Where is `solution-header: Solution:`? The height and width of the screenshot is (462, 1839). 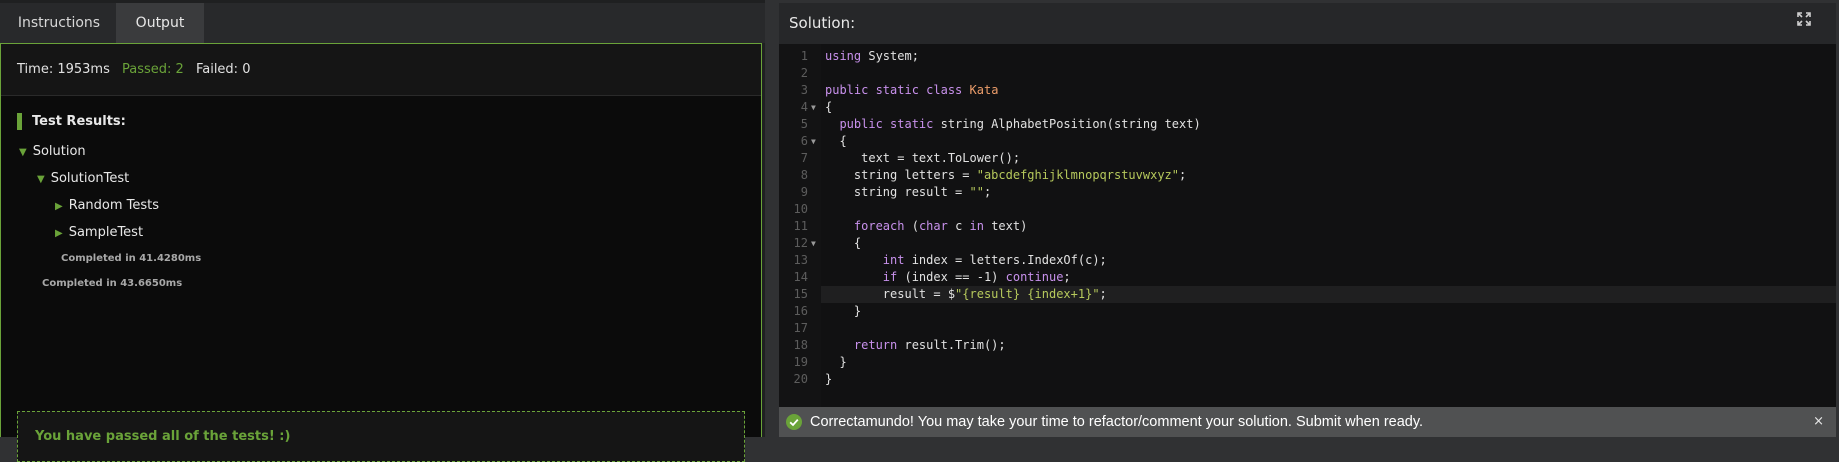 solution-header: Solution: is located at coordinates (1307, 23).